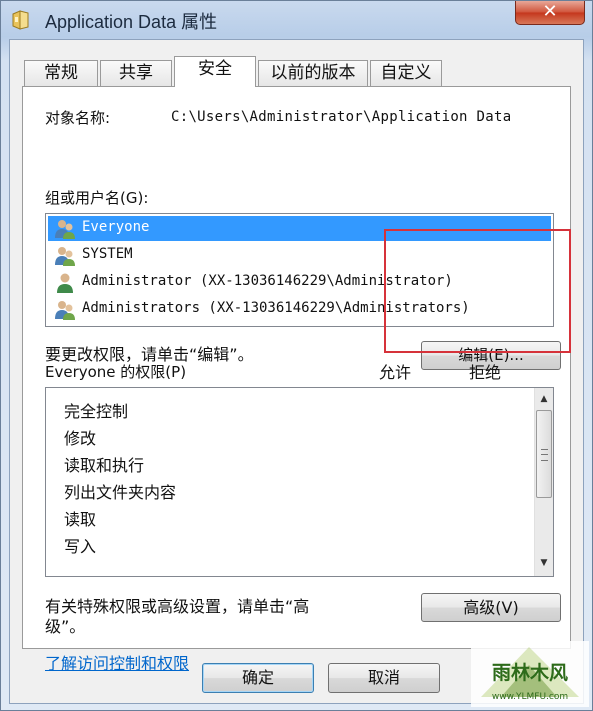  I want to click on tab-customize: 自定义, so click(406, 73).